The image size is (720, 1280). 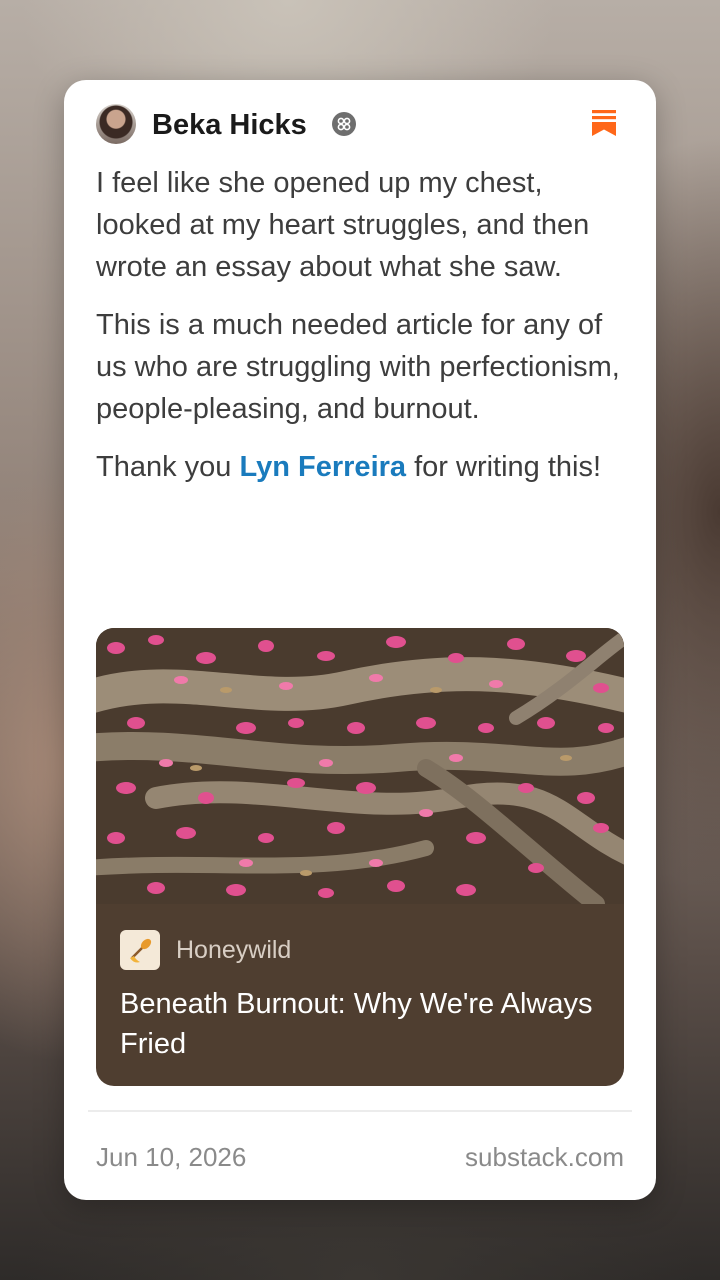 What do you see at coordinates (344, 124) in the screenshot?
I see `verified-badge-icon` at bounding box center [344, 124].